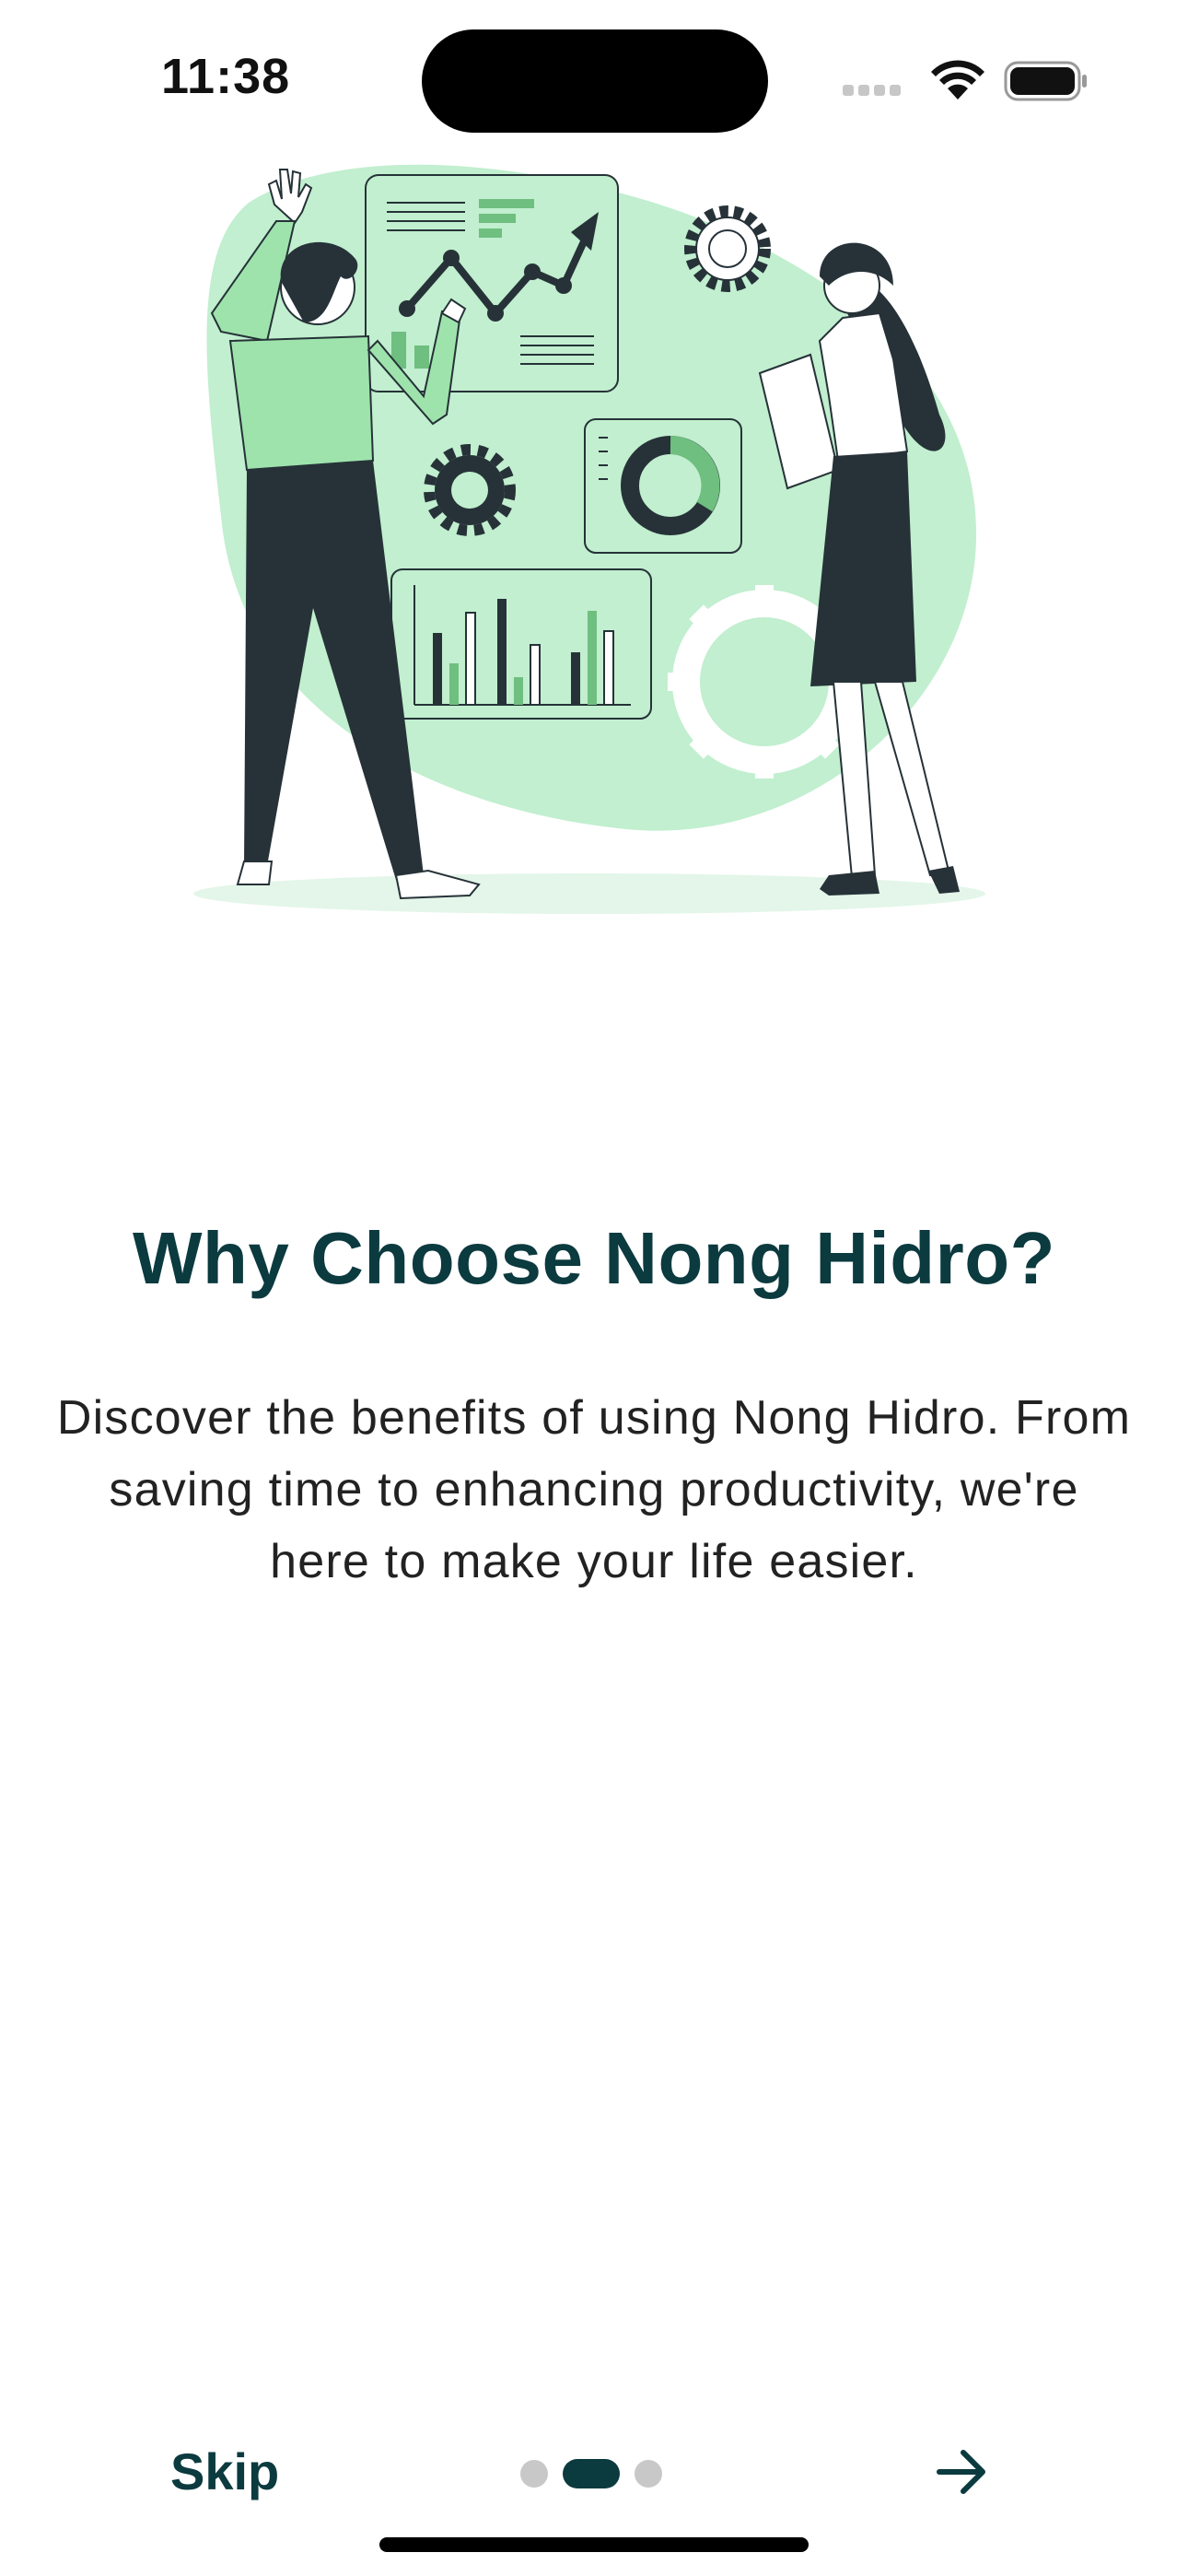 The height and width of the screenshot is (2576, 1188). Describe the element at coordinates (593, 1258) in the screenshot. I see `onboarding-title: Why Choose Nong Hidro?` at that location.